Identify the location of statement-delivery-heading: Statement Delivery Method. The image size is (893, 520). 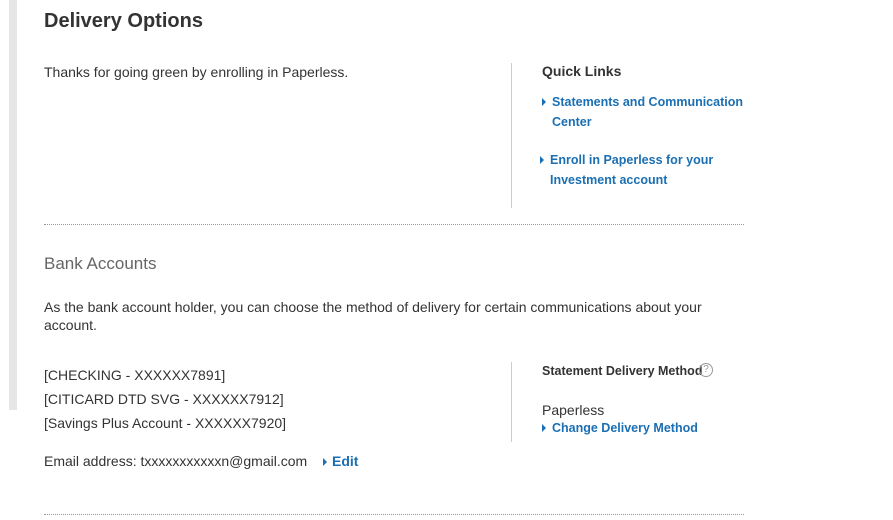
(622, 371).